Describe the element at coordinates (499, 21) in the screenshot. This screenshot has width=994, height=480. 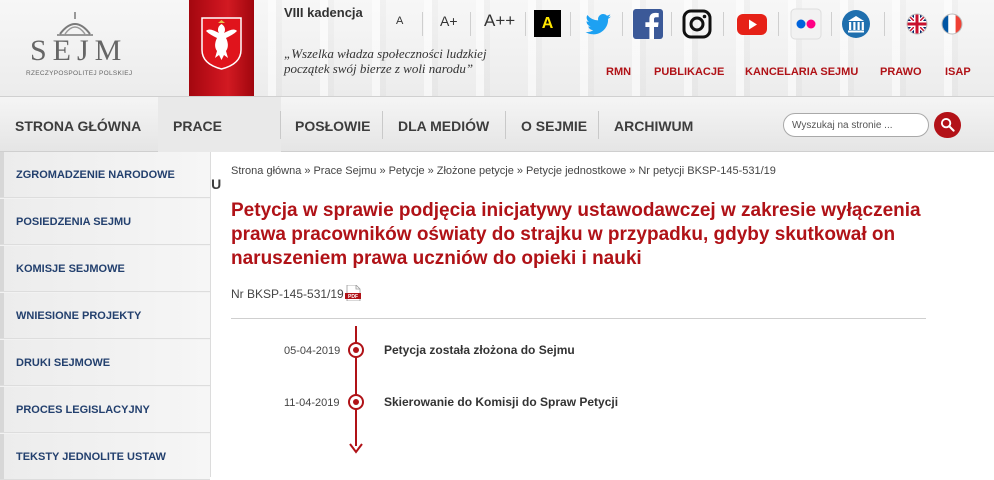
I see `font-size-large-button: A++` at that location.